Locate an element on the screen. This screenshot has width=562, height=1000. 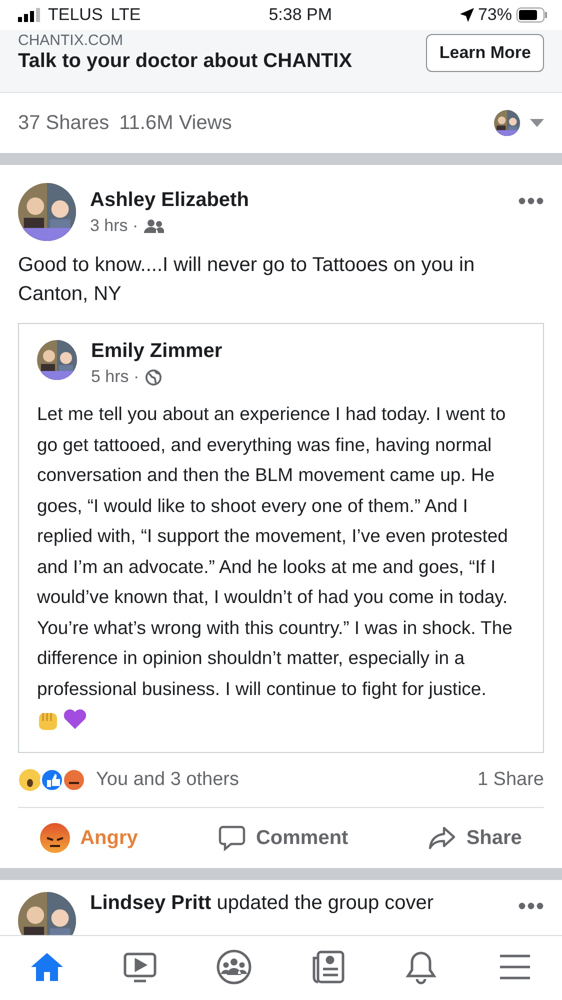
ad-domain: CHANTIX.COM is located at coordinates (71, 41).